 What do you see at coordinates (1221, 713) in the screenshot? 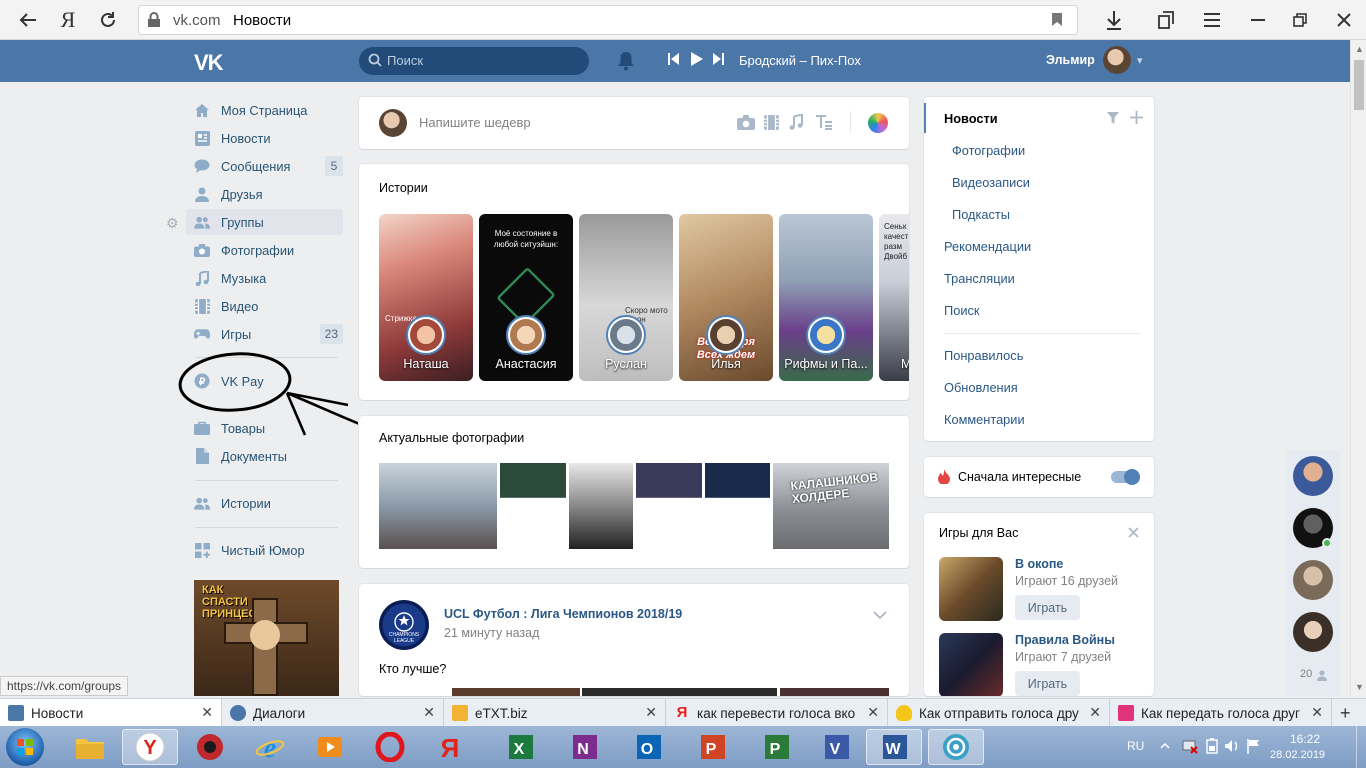
I see `browser-tab: Как передать голоса друг ✕` at bounding box center [1221, 713].